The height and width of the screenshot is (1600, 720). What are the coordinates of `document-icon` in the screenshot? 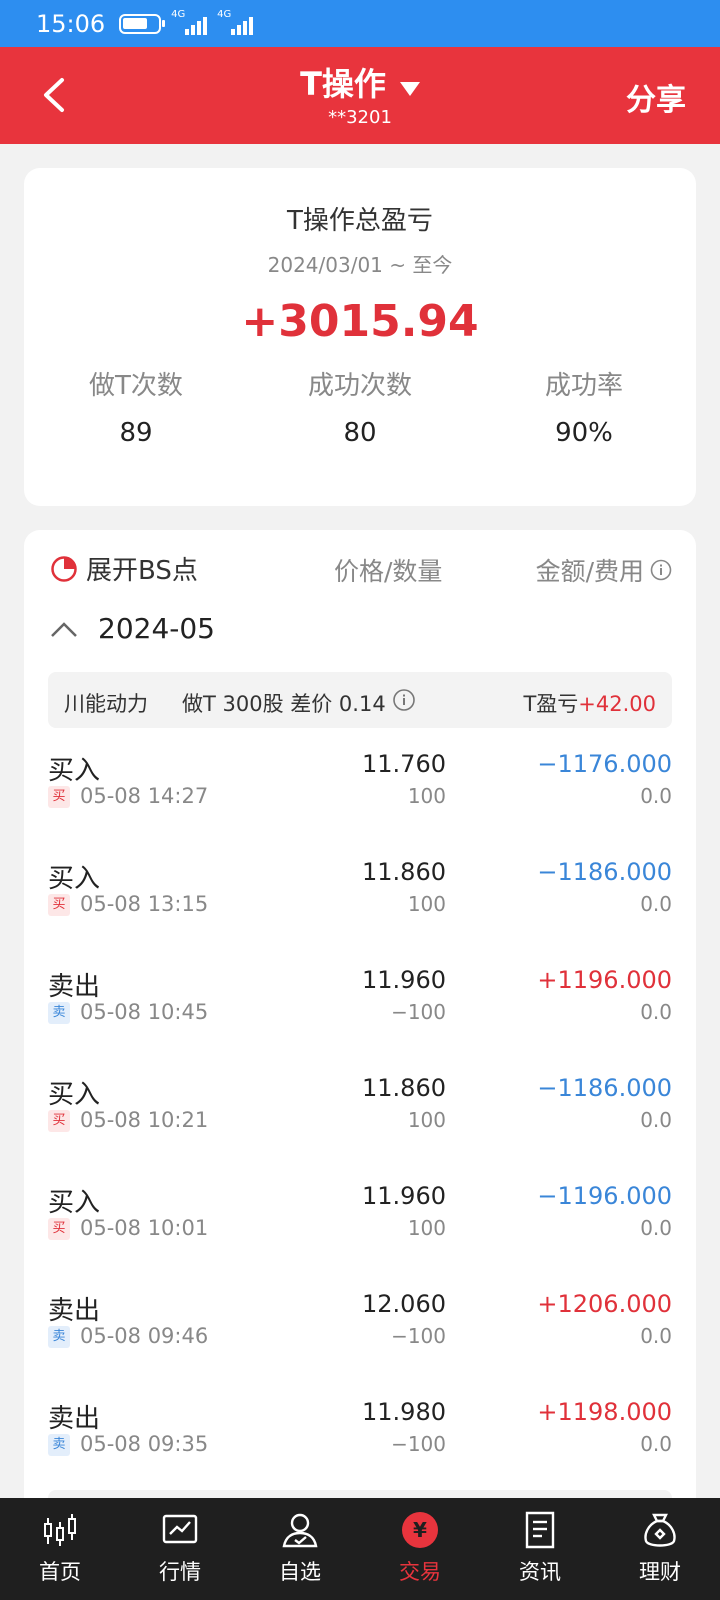 It's located at (540, 1530).